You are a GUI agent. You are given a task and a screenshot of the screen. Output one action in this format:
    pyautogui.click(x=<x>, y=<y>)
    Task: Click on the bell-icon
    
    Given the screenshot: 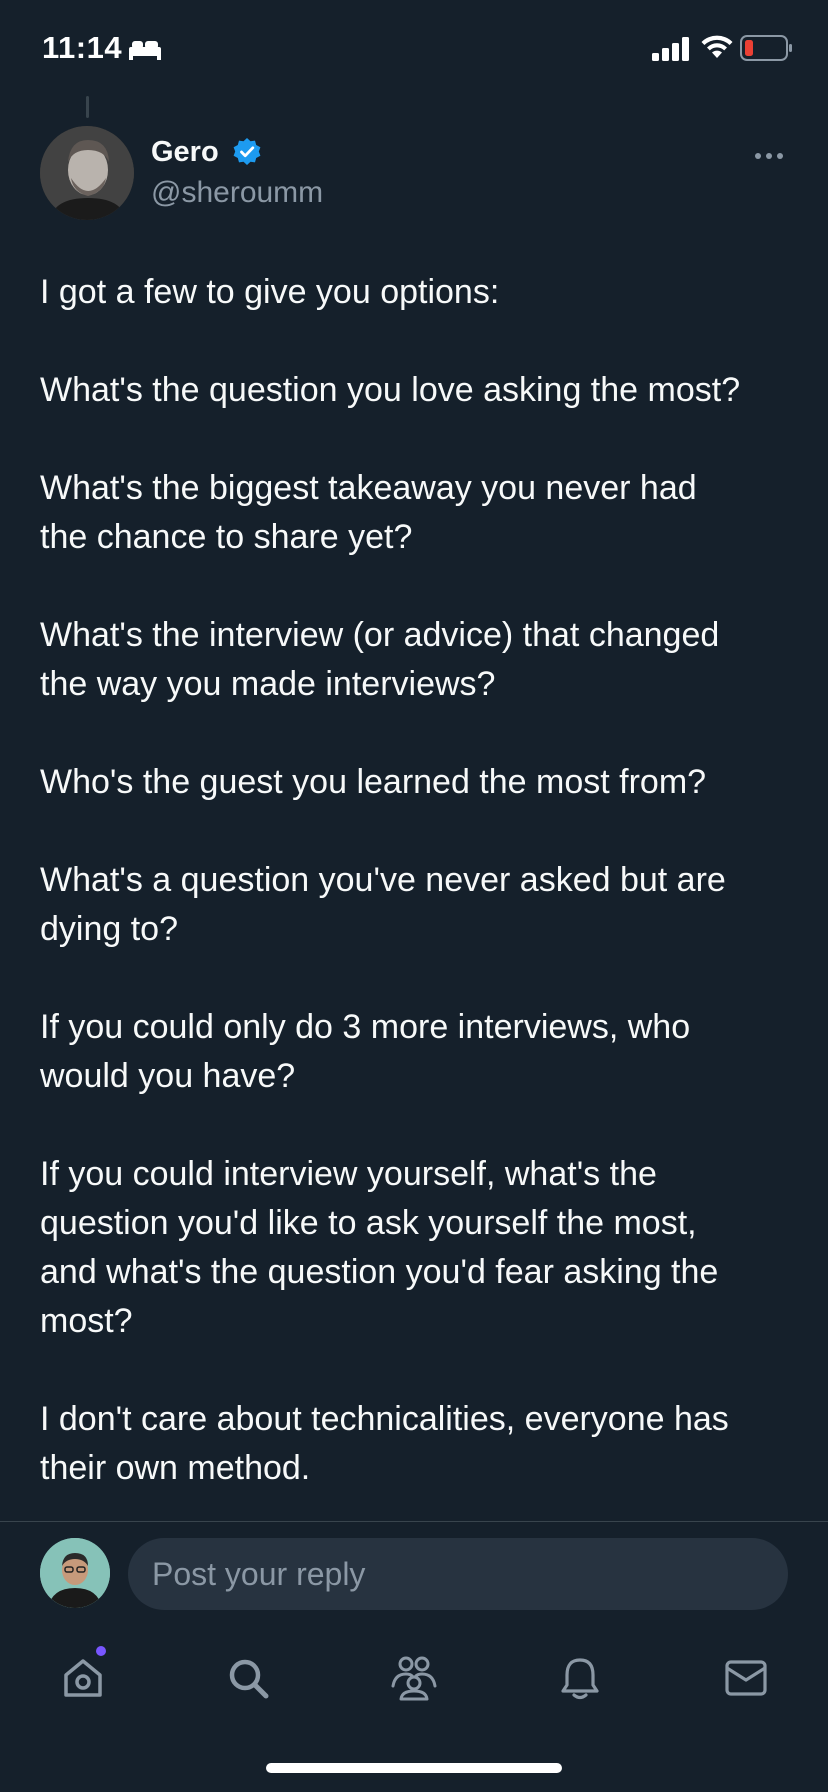 What is the action you would take?
    pyautogui.click(x=580, y=1680)
    